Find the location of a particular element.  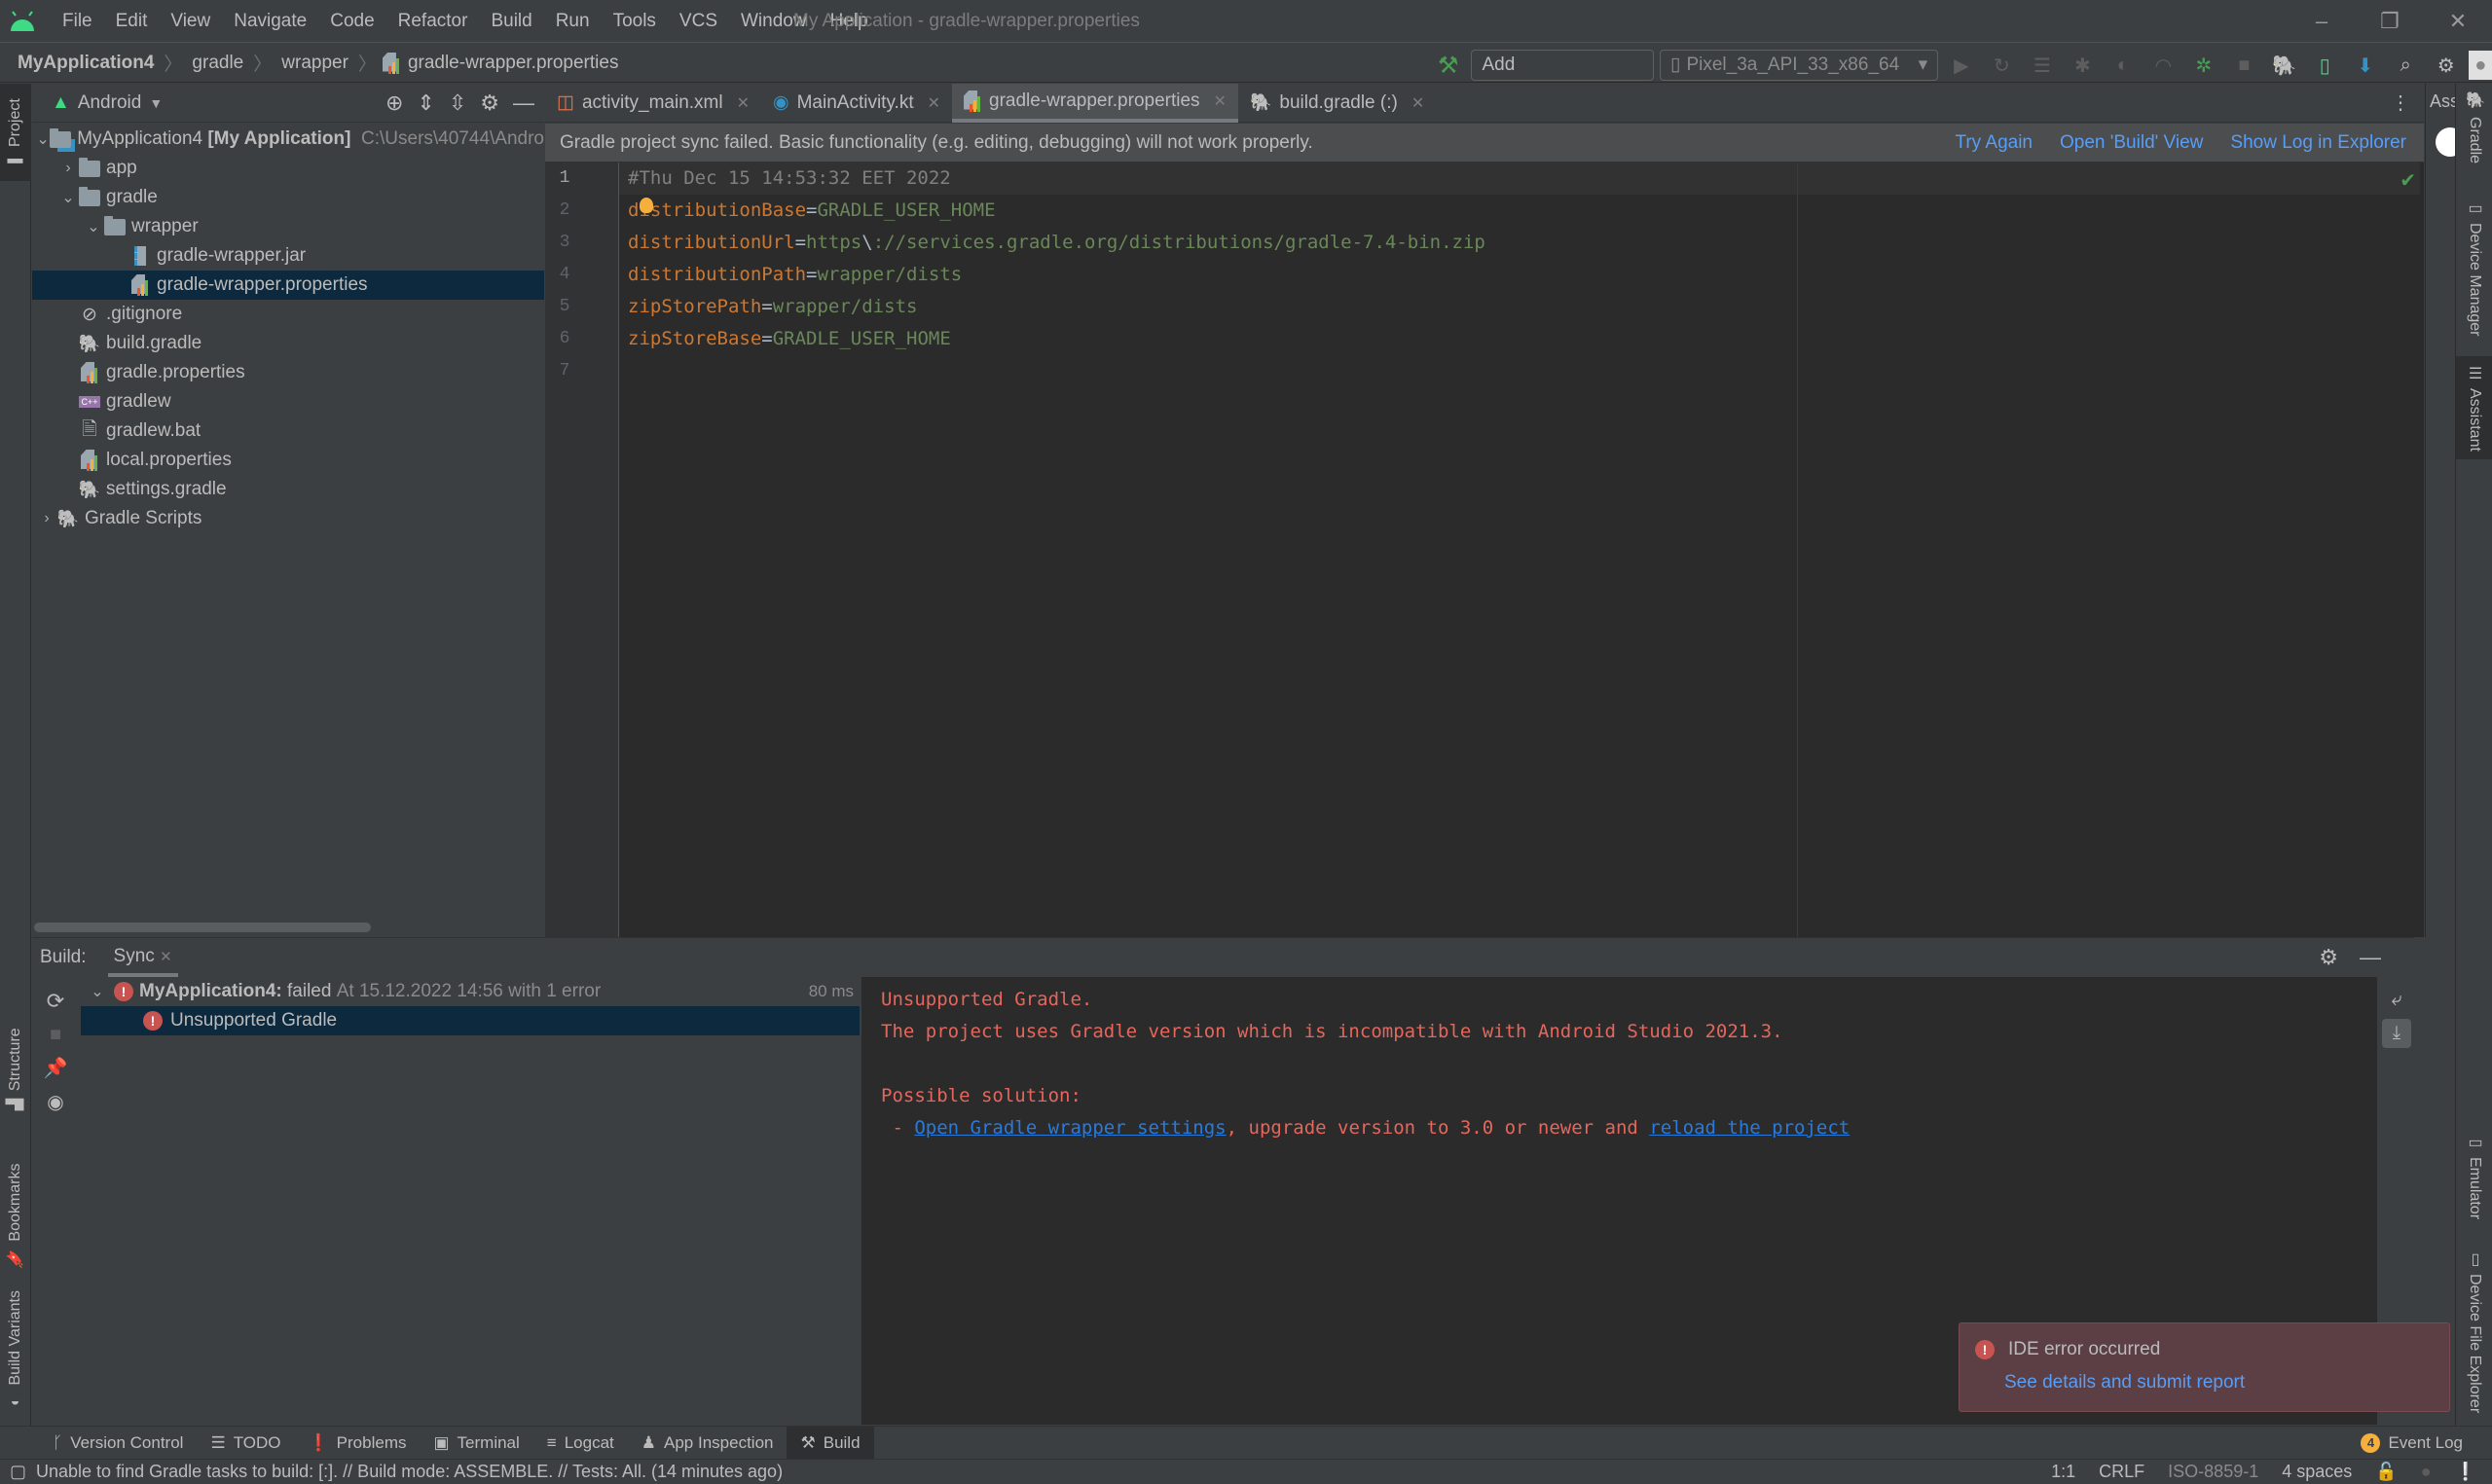

close-window-button: ✕ is located at coordinates (2458, 22).